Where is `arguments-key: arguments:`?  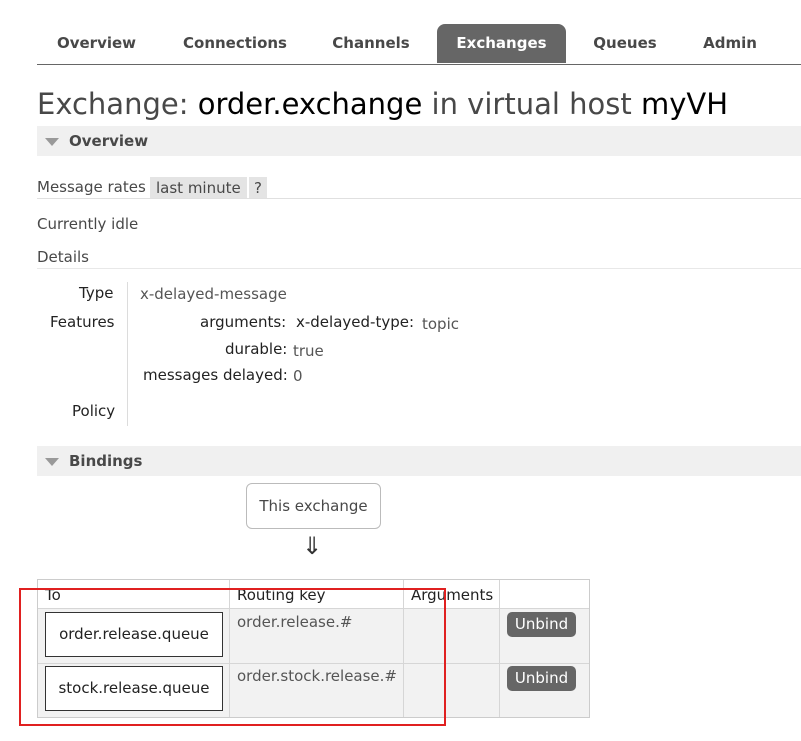 arguments-key: arguments: is located at coordinates (243, 322).